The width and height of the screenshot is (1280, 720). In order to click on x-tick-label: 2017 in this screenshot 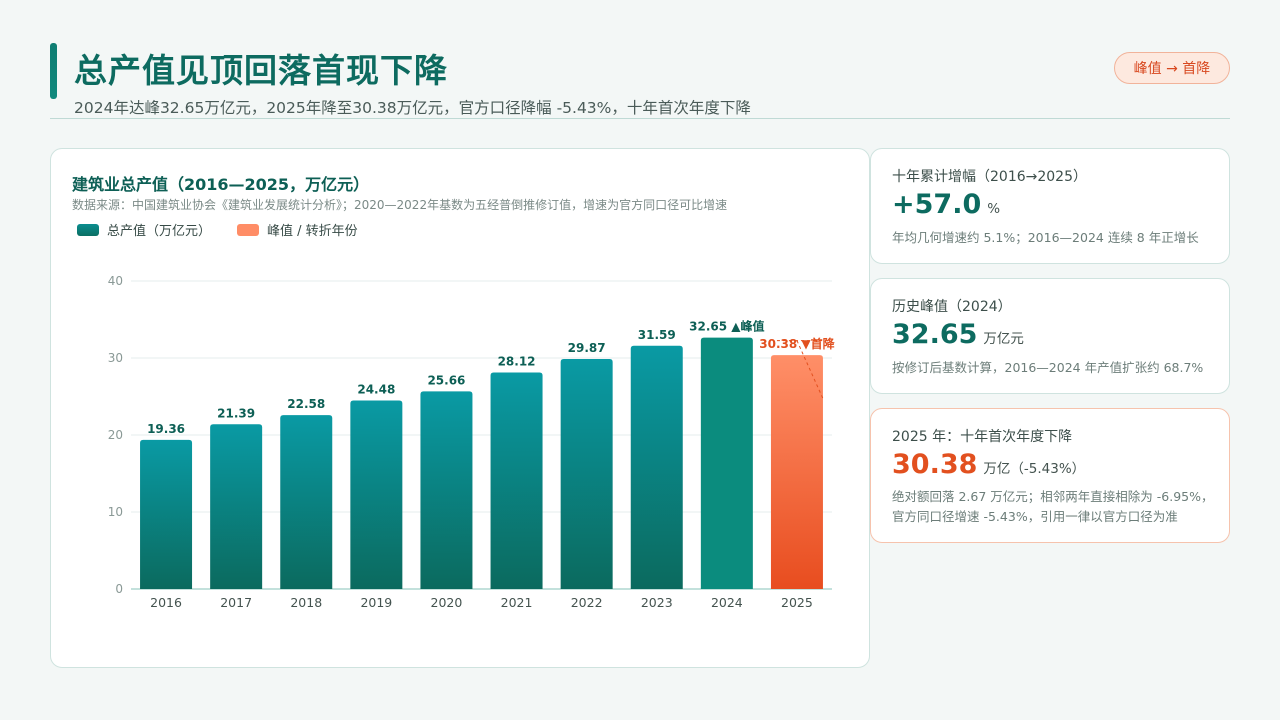, I will do `click(236, 602)`.